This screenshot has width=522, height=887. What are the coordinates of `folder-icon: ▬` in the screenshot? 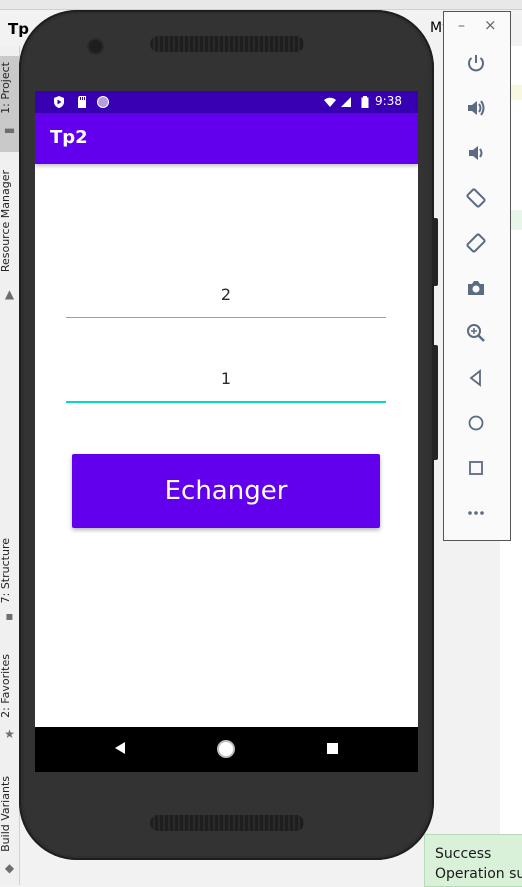 It's located at (9, 130).